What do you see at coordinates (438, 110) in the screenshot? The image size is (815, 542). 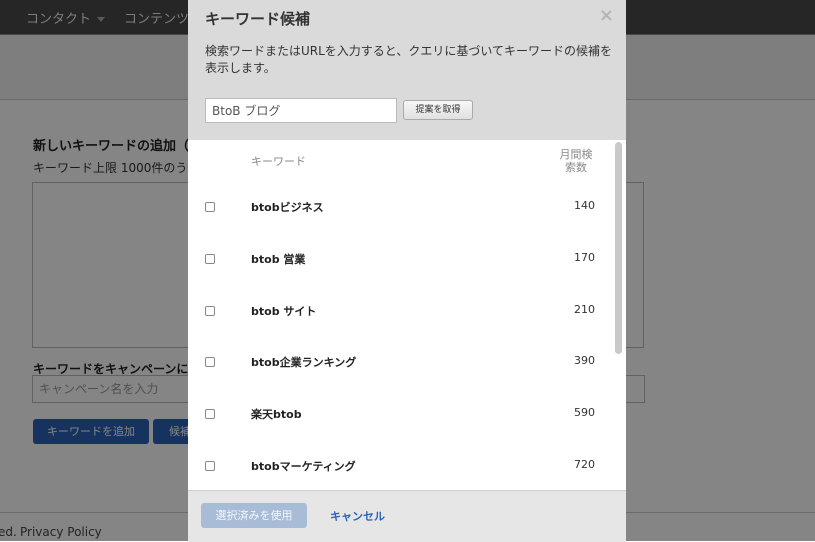 I see `get-suggestions-button: 提案を取得` at bounding box center [438, 110].